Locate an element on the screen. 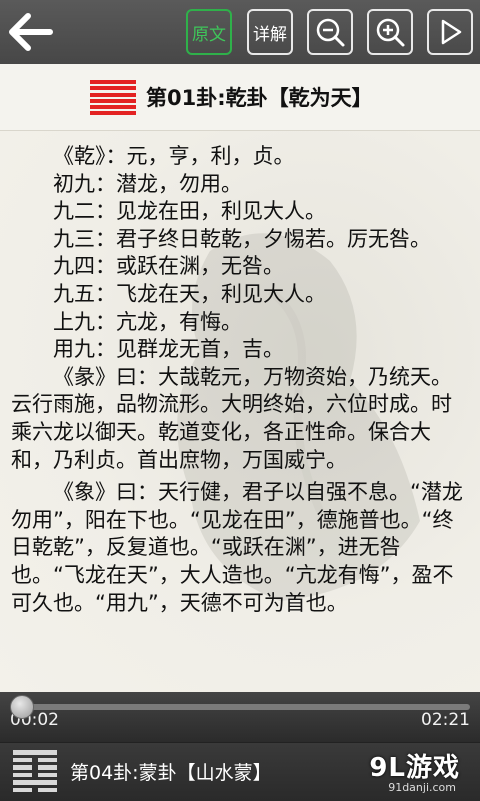 This screenshot has width=480, height=801. text-line: 上九：亢龙，有悔。 is located at coordinates (147, 321).